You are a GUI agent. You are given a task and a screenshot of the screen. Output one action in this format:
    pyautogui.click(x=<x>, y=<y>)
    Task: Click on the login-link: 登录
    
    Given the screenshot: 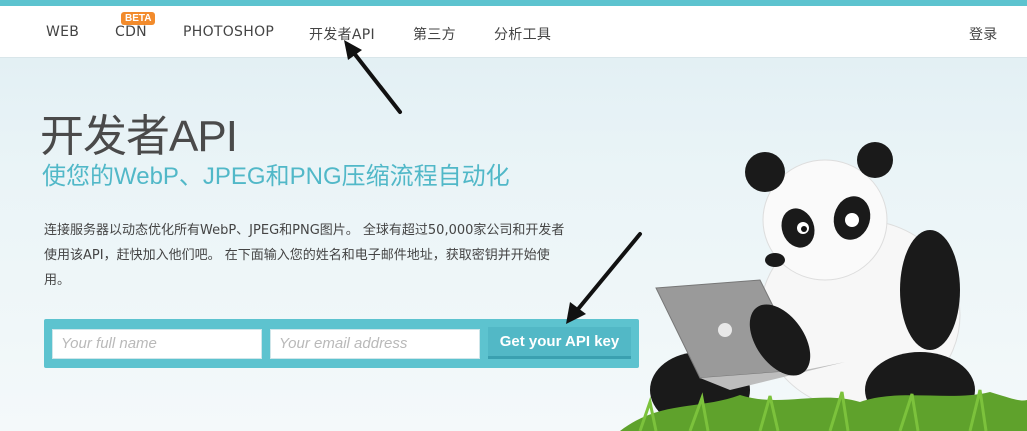 What is the action you would take?
    pyautogui.click(x=983, y=34)
    